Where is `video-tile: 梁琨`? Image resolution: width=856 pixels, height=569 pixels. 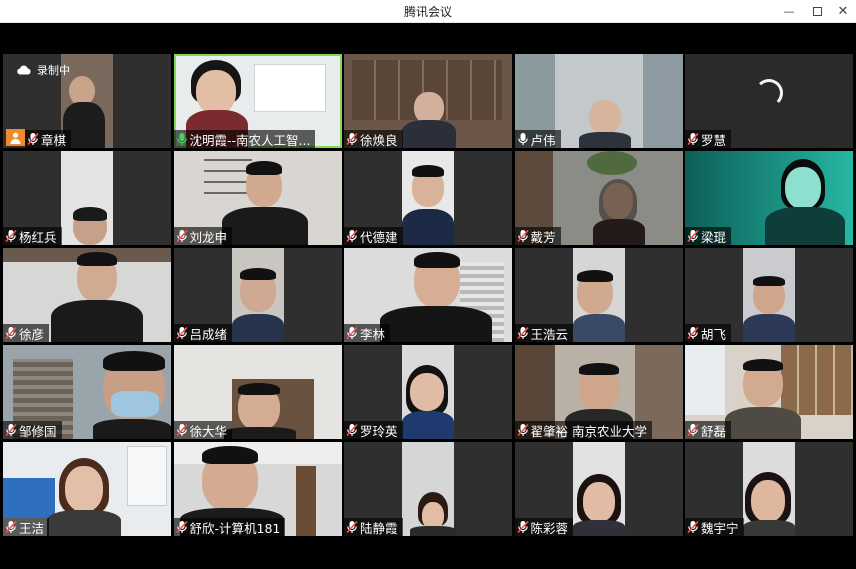
video-tile: 梁琨 is located at coordinates (769, 198).